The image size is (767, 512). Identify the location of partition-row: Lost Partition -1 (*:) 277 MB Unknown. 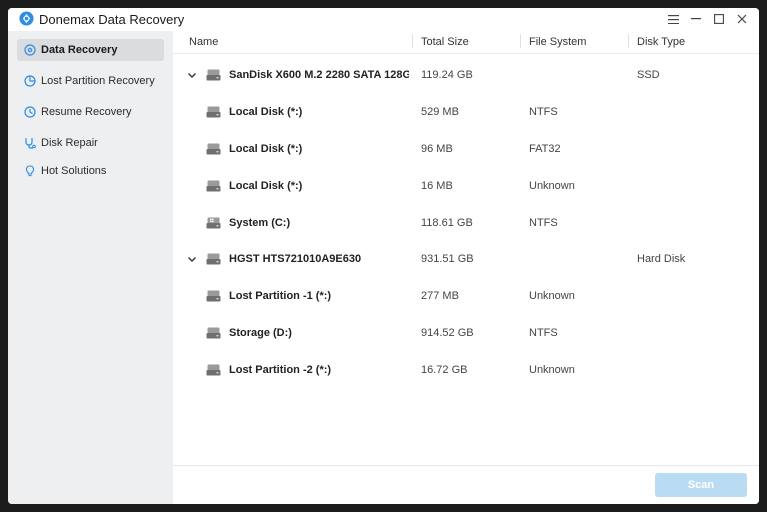
(466, 297).